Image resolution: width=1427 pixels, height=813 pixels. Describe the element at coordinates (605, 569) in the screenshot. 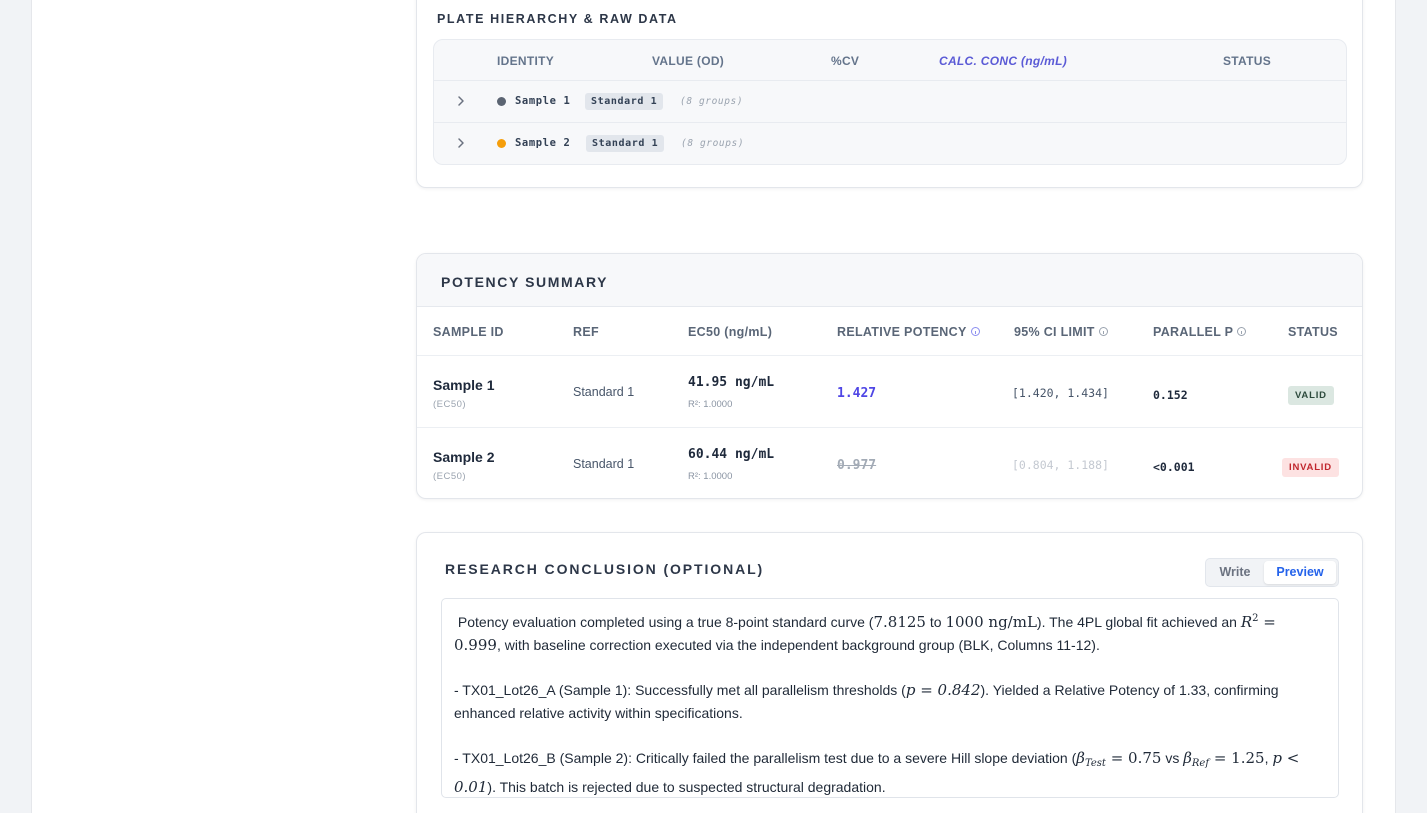

I see `research-conclusion-title: RESEARCH CONCLUSION (OPTIONAL)` at that location.